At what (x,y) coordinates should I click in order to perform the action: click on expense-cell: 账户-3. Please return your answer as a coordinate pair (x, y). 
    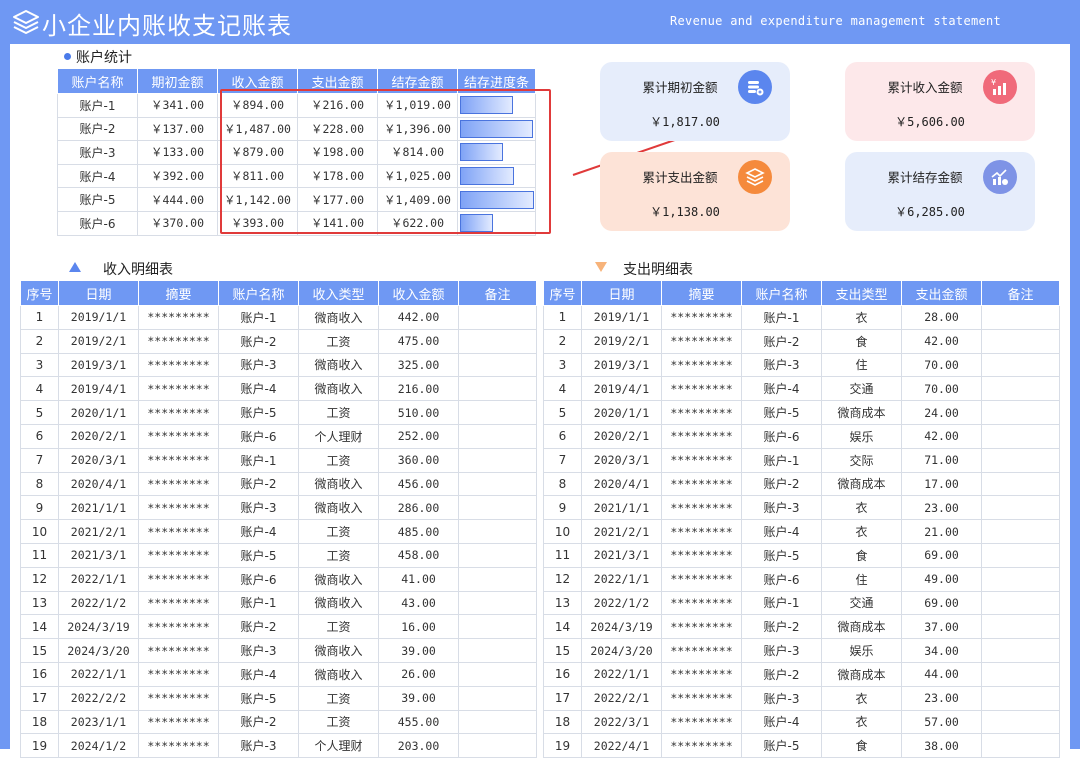
    Looking at the image, I should click on (781, 698).